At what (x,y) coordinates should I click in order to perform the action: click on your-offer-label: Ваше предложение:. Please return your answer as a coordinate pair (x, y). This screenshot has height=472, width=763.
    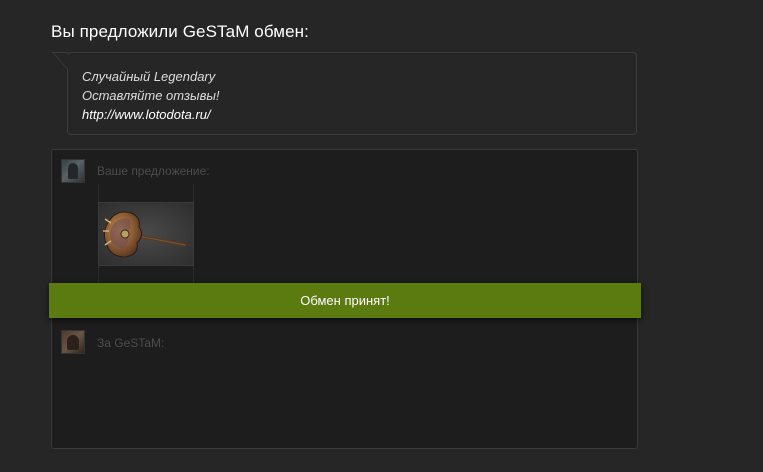
    Looking at the image, I should click on (153, 171).